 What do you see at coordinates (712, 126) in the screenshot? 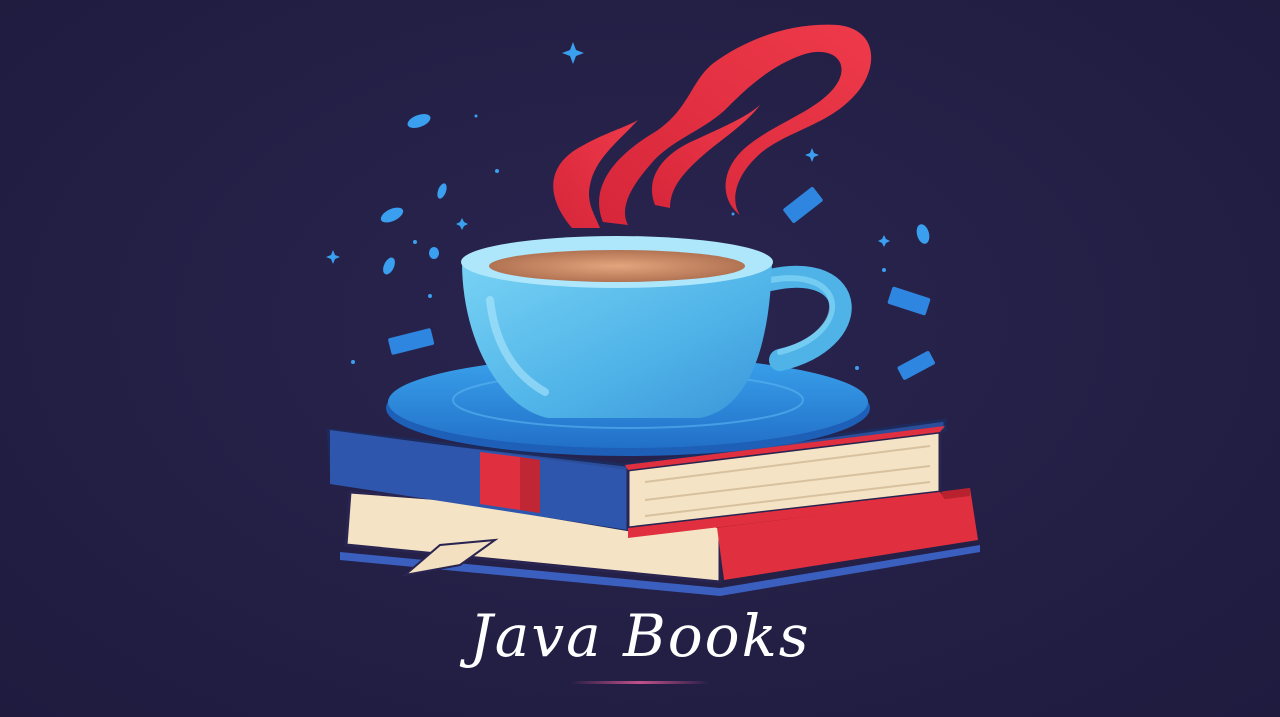
I see `steam-icon` at bounding box center [712, 126].